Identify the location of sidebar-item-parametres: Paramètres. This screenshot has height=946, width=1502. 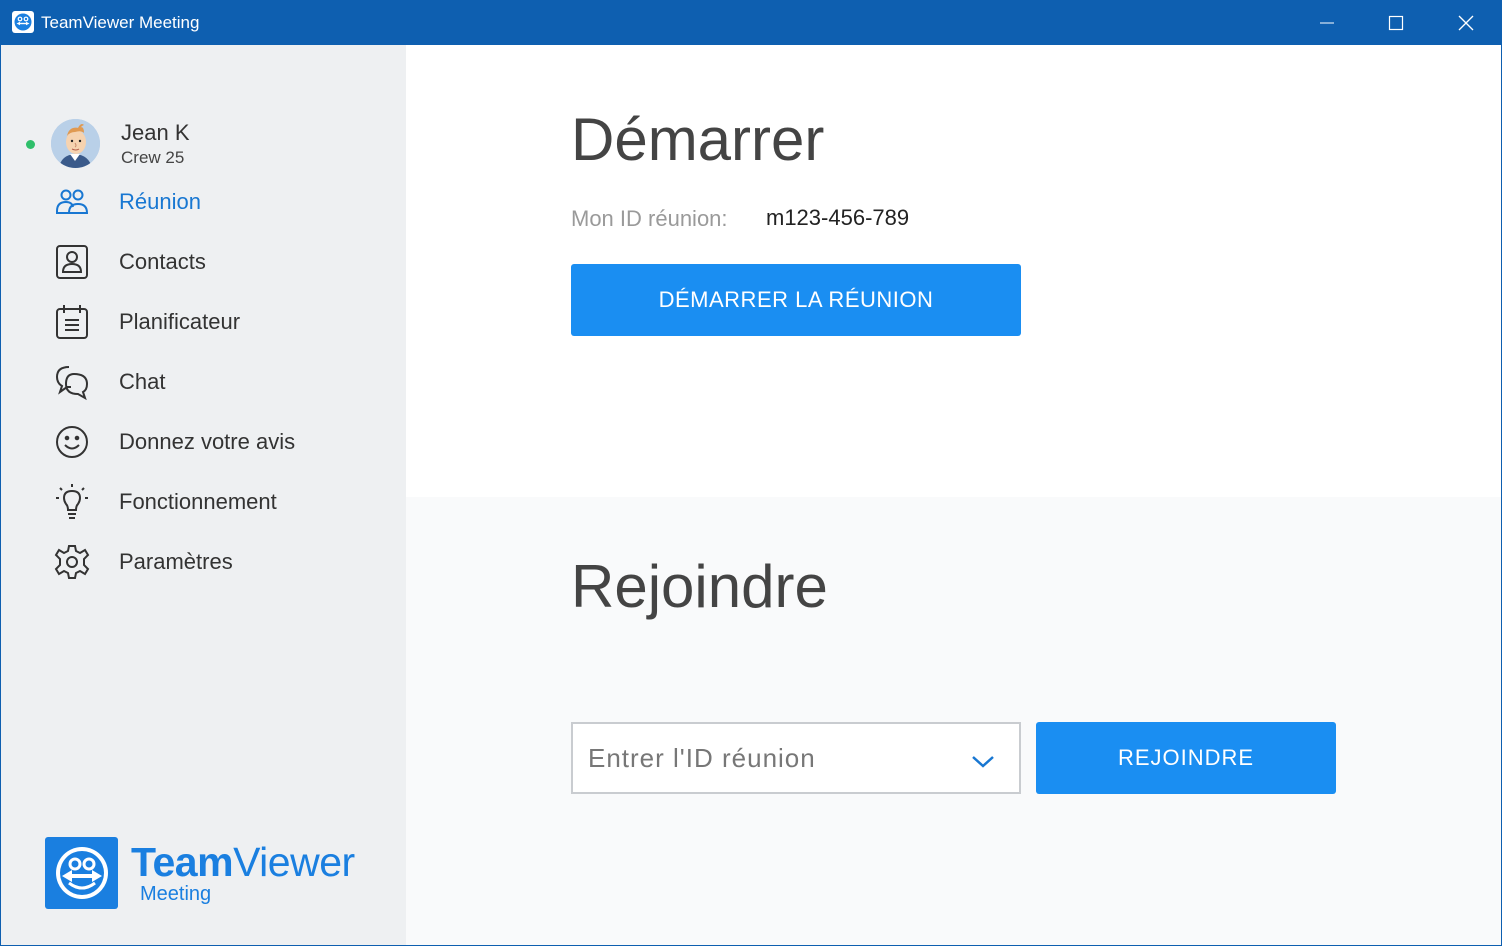
(218, 562).